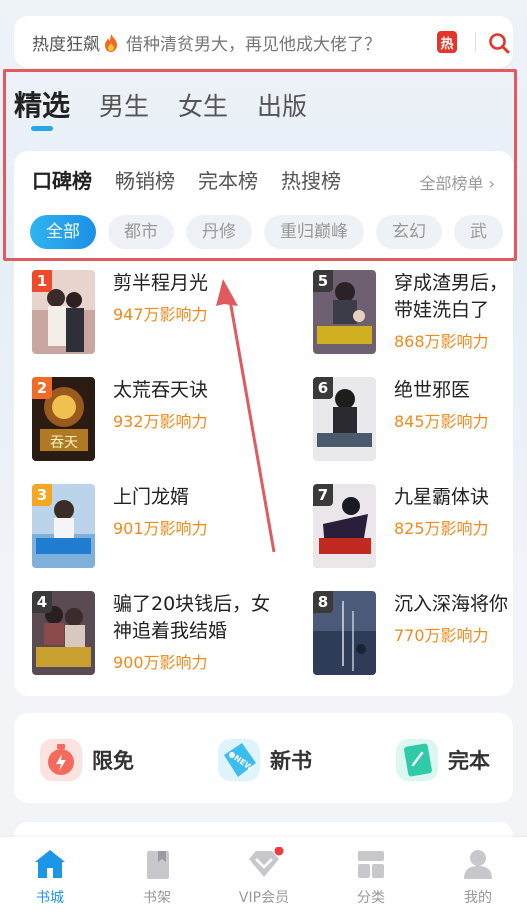  Describe the element at coordinates (160, 421) in the screenshot. I see `book-impact: 932万影响力` at that location.